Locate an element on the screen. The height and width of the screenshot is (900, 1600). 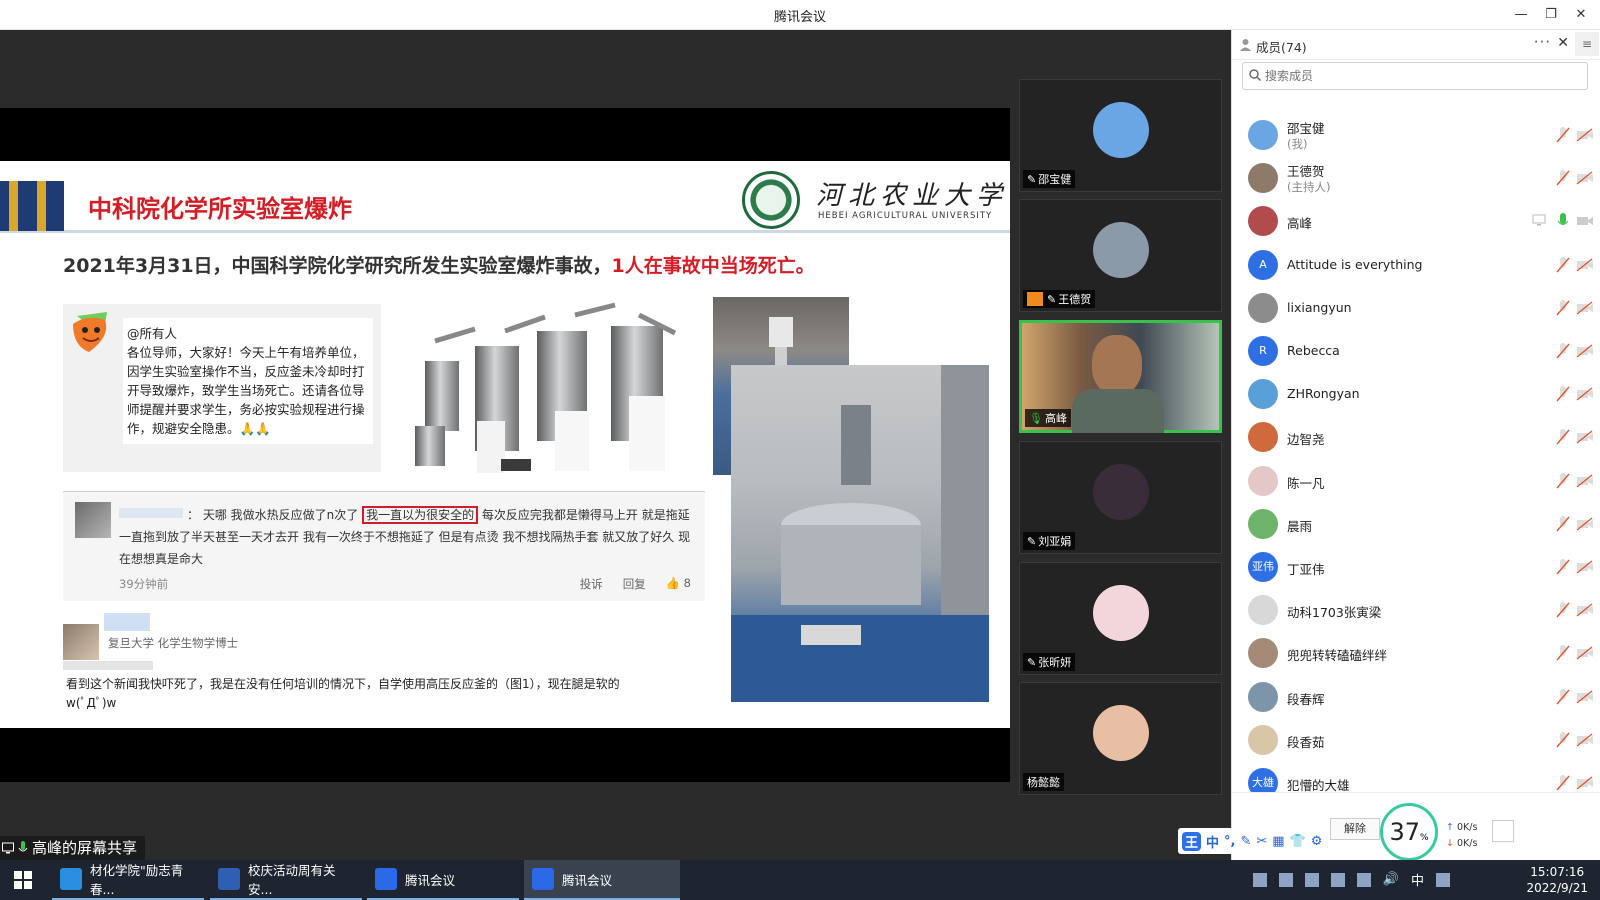
gauge-value: 37 is located at coordinates (1404, 832).